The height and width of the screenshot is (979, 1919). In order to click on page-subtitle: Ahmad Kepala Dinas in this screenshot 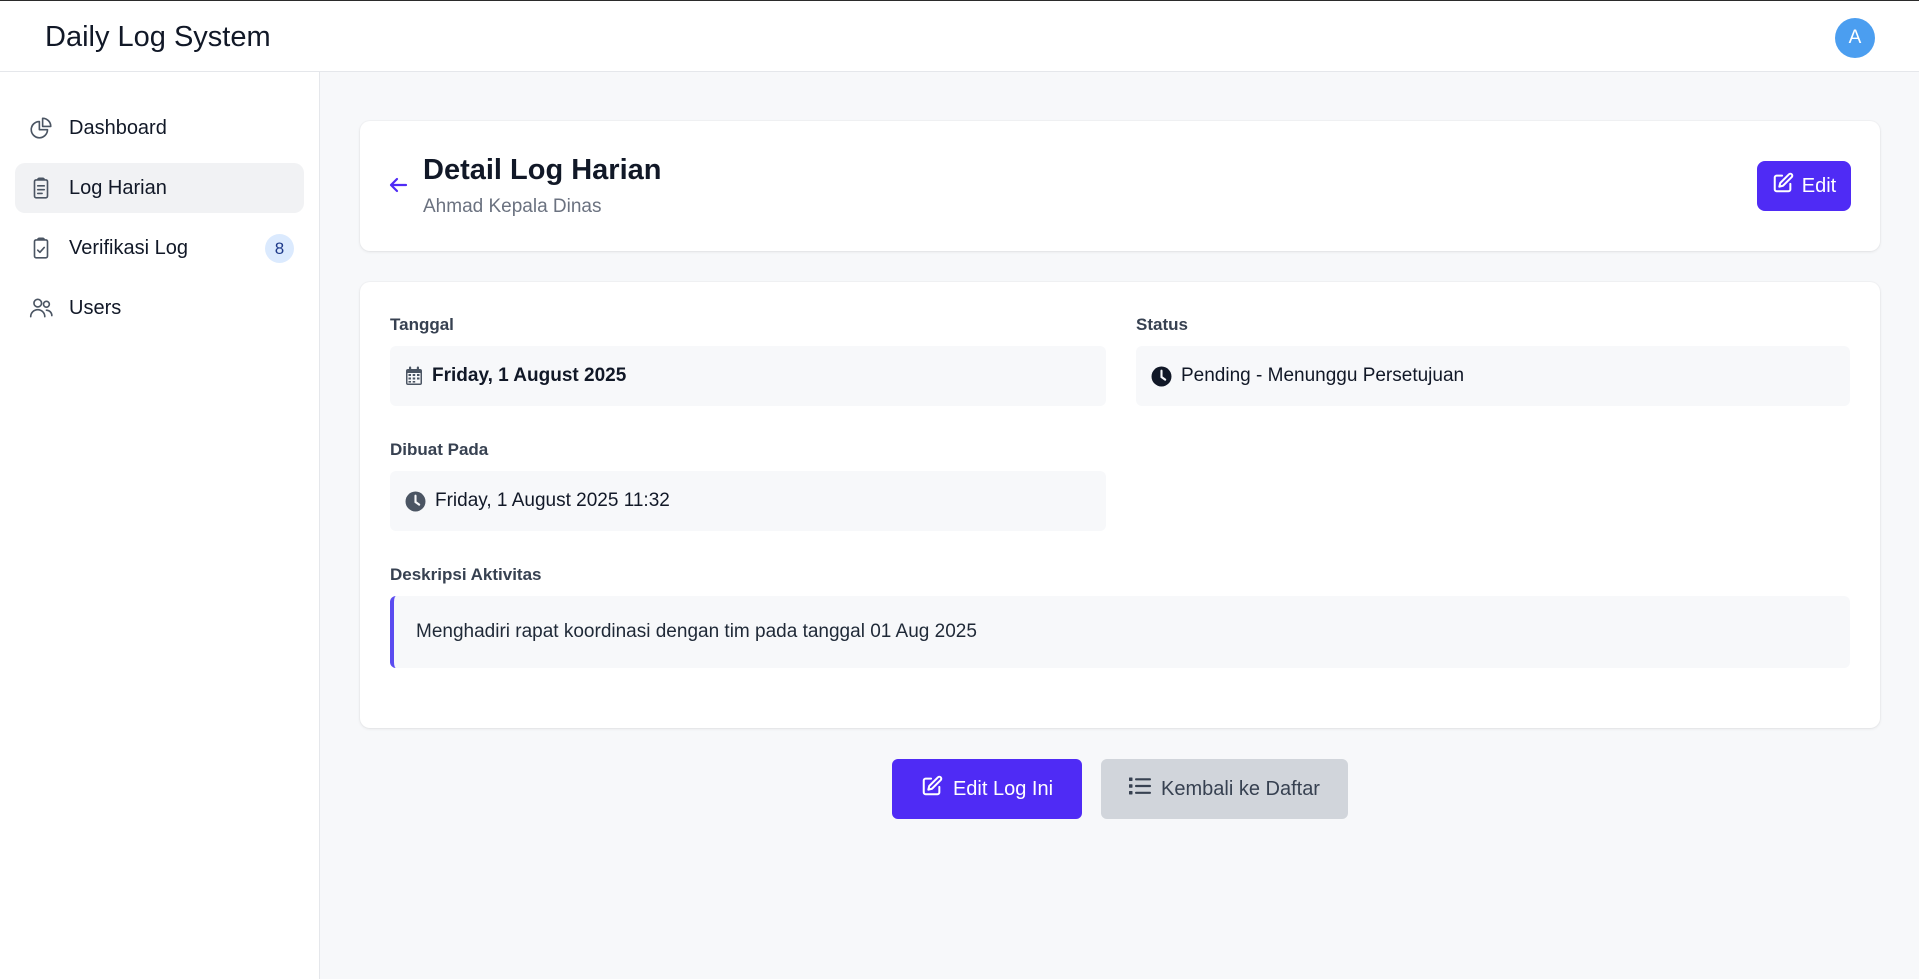, I will do `click(512, 206)`.